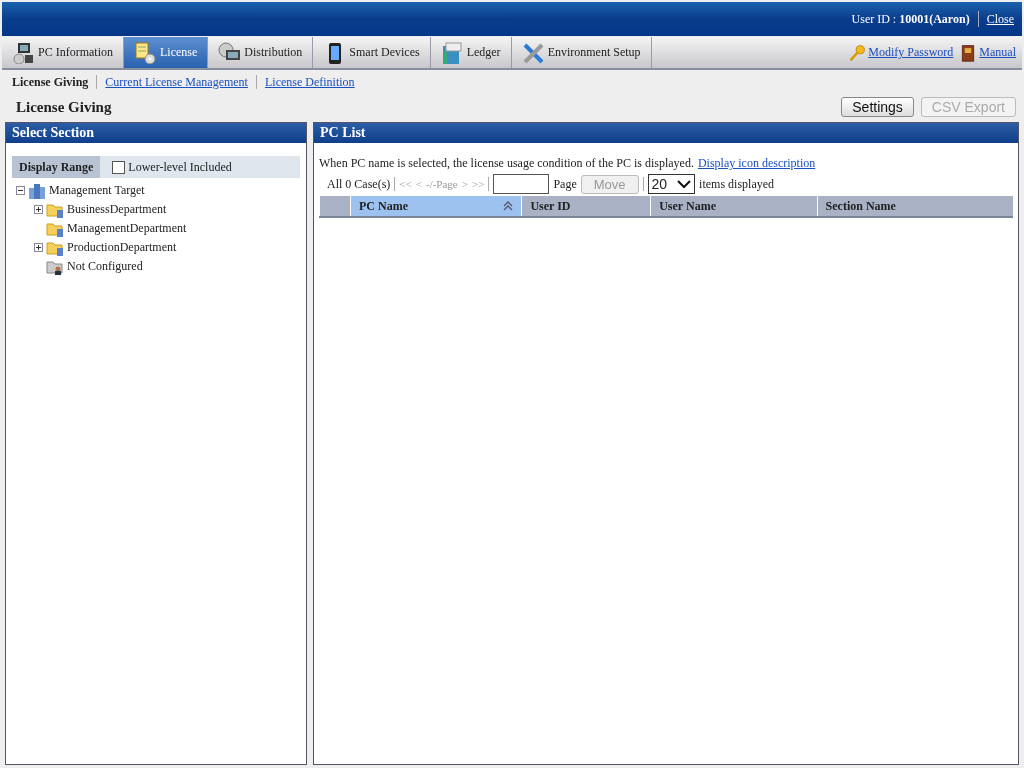  I want to click on user-id-text: User ID : 10001(Aaron), so click(910, 19).